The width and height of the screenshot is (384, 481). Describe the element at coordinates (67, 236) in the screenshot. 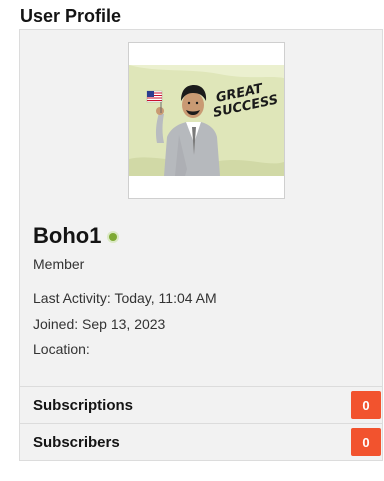

I see `username: Boho1` at that location.